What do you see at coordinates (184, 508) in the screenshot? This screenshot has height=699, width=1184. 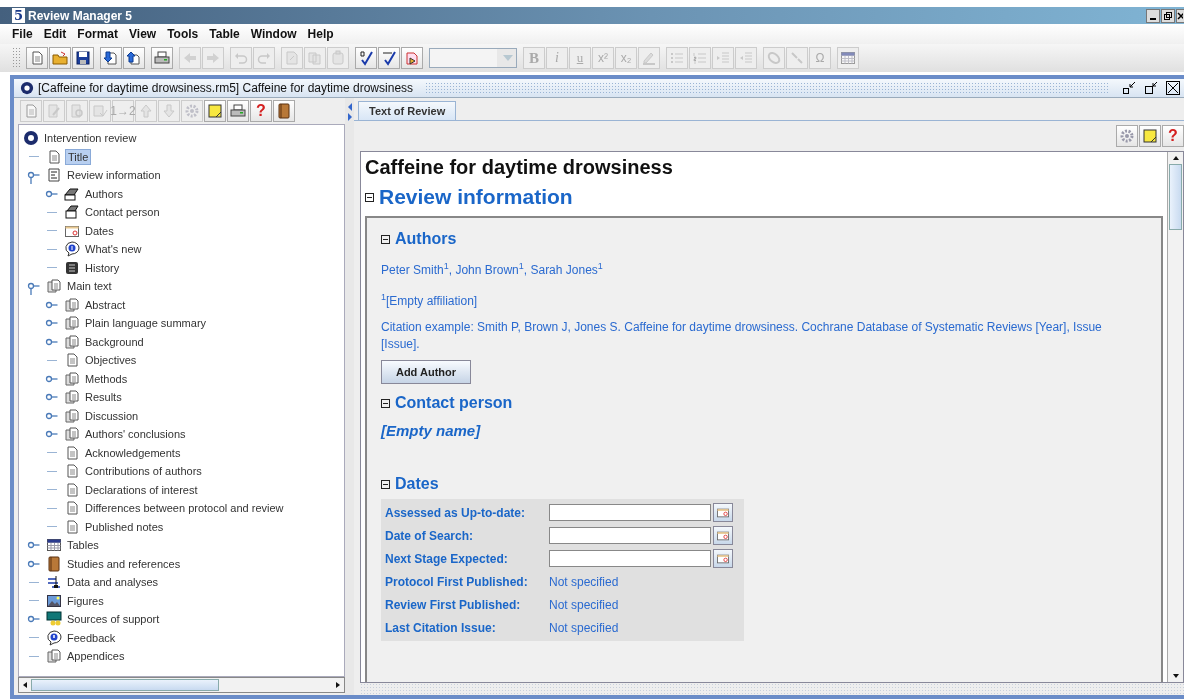 I see `tree-item: Differences between protocol and review` at bounding box center [184, 508].